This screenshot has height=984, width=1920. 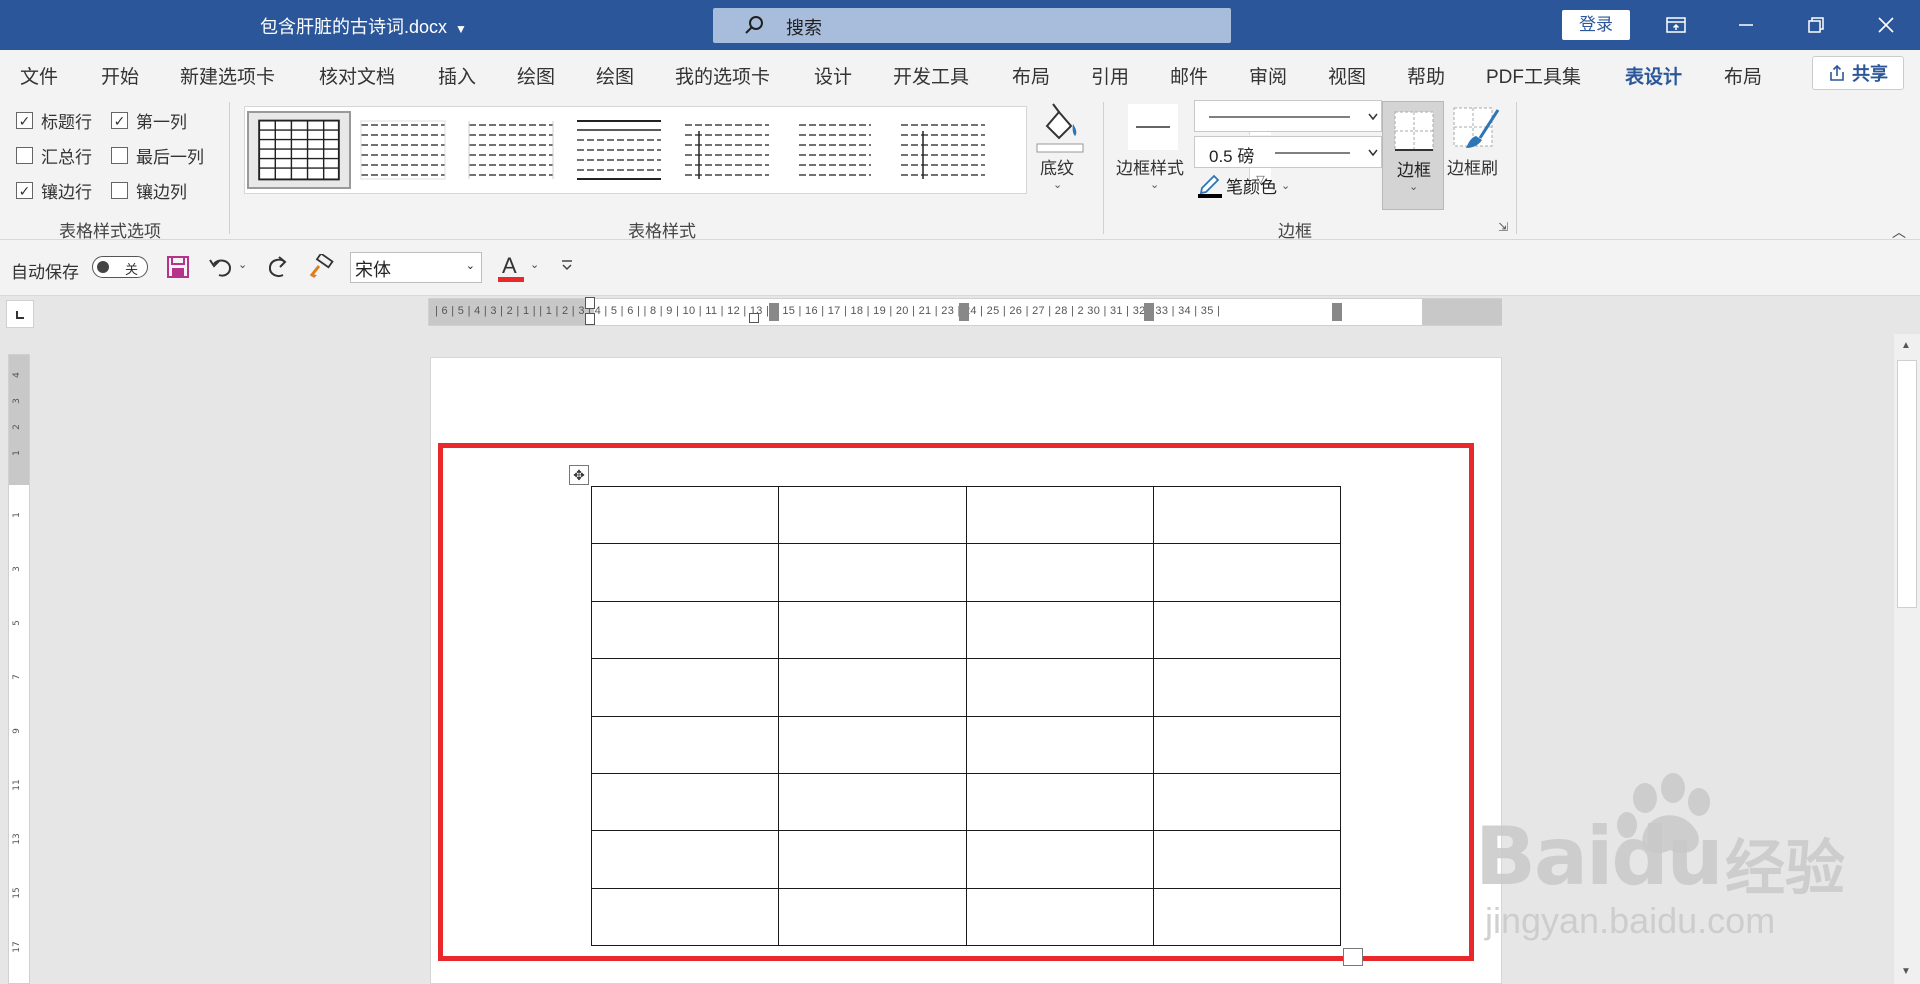 What do you see at coordinates (321, 268) in the screenshot?
I see `format-painter-icon` at bounding box center [321, 268].